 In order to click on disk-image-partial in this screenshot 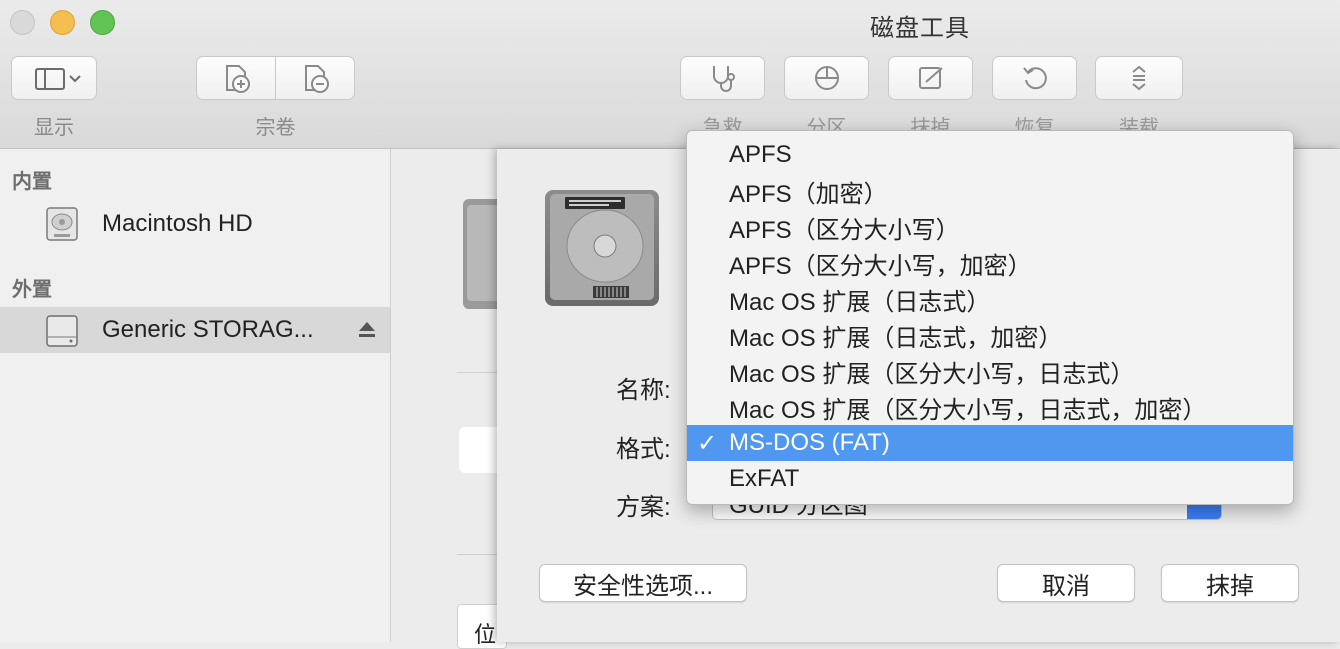, I will do `click(482, 254)`.